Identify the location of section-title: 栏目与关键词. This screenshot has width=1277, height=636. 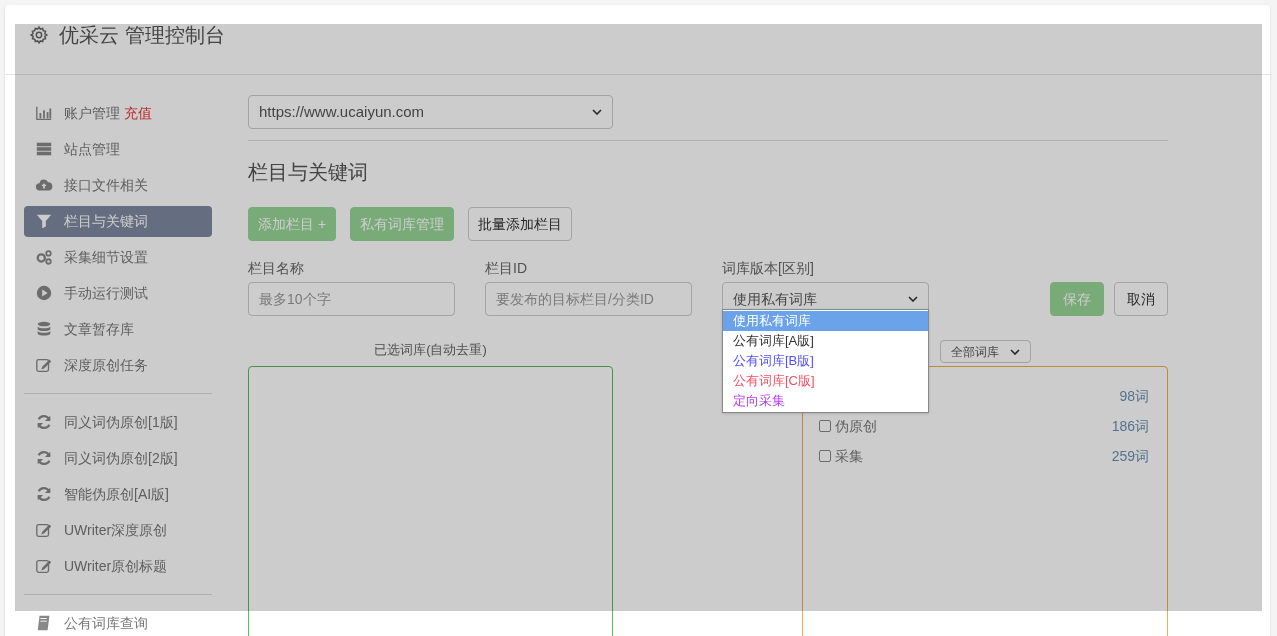
(308, 172).